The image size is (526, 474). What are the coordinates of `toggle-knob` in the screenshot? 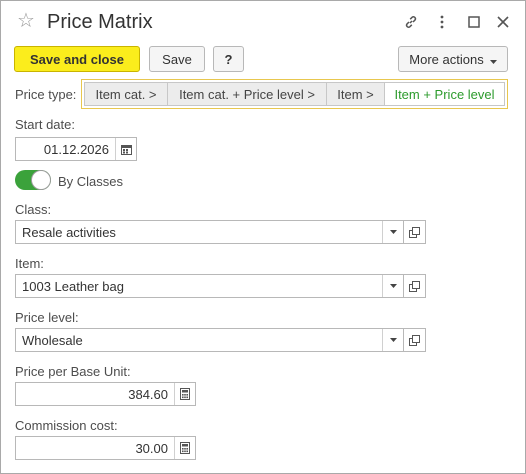 It's located at (41, 180).